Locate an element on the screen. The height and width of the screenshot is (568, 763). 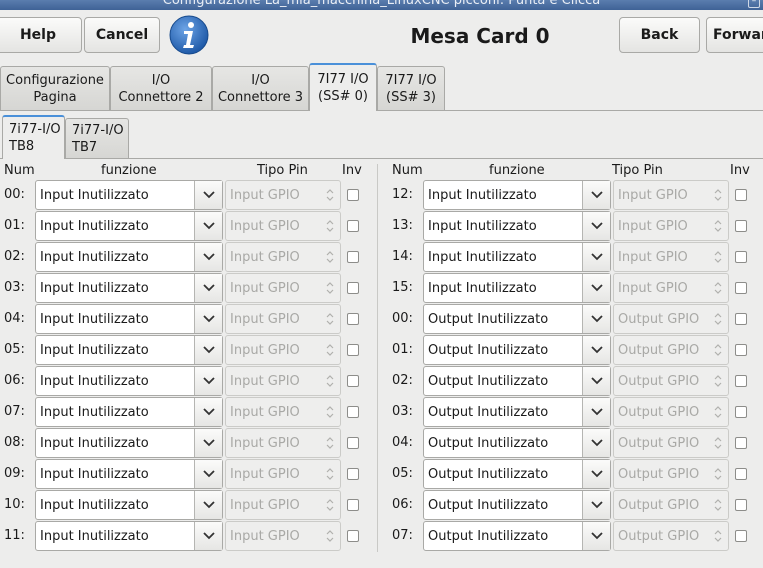
tab-7i77-ss3: 7I77 I/O (SS# 3) is located at coordinates (411, 88).